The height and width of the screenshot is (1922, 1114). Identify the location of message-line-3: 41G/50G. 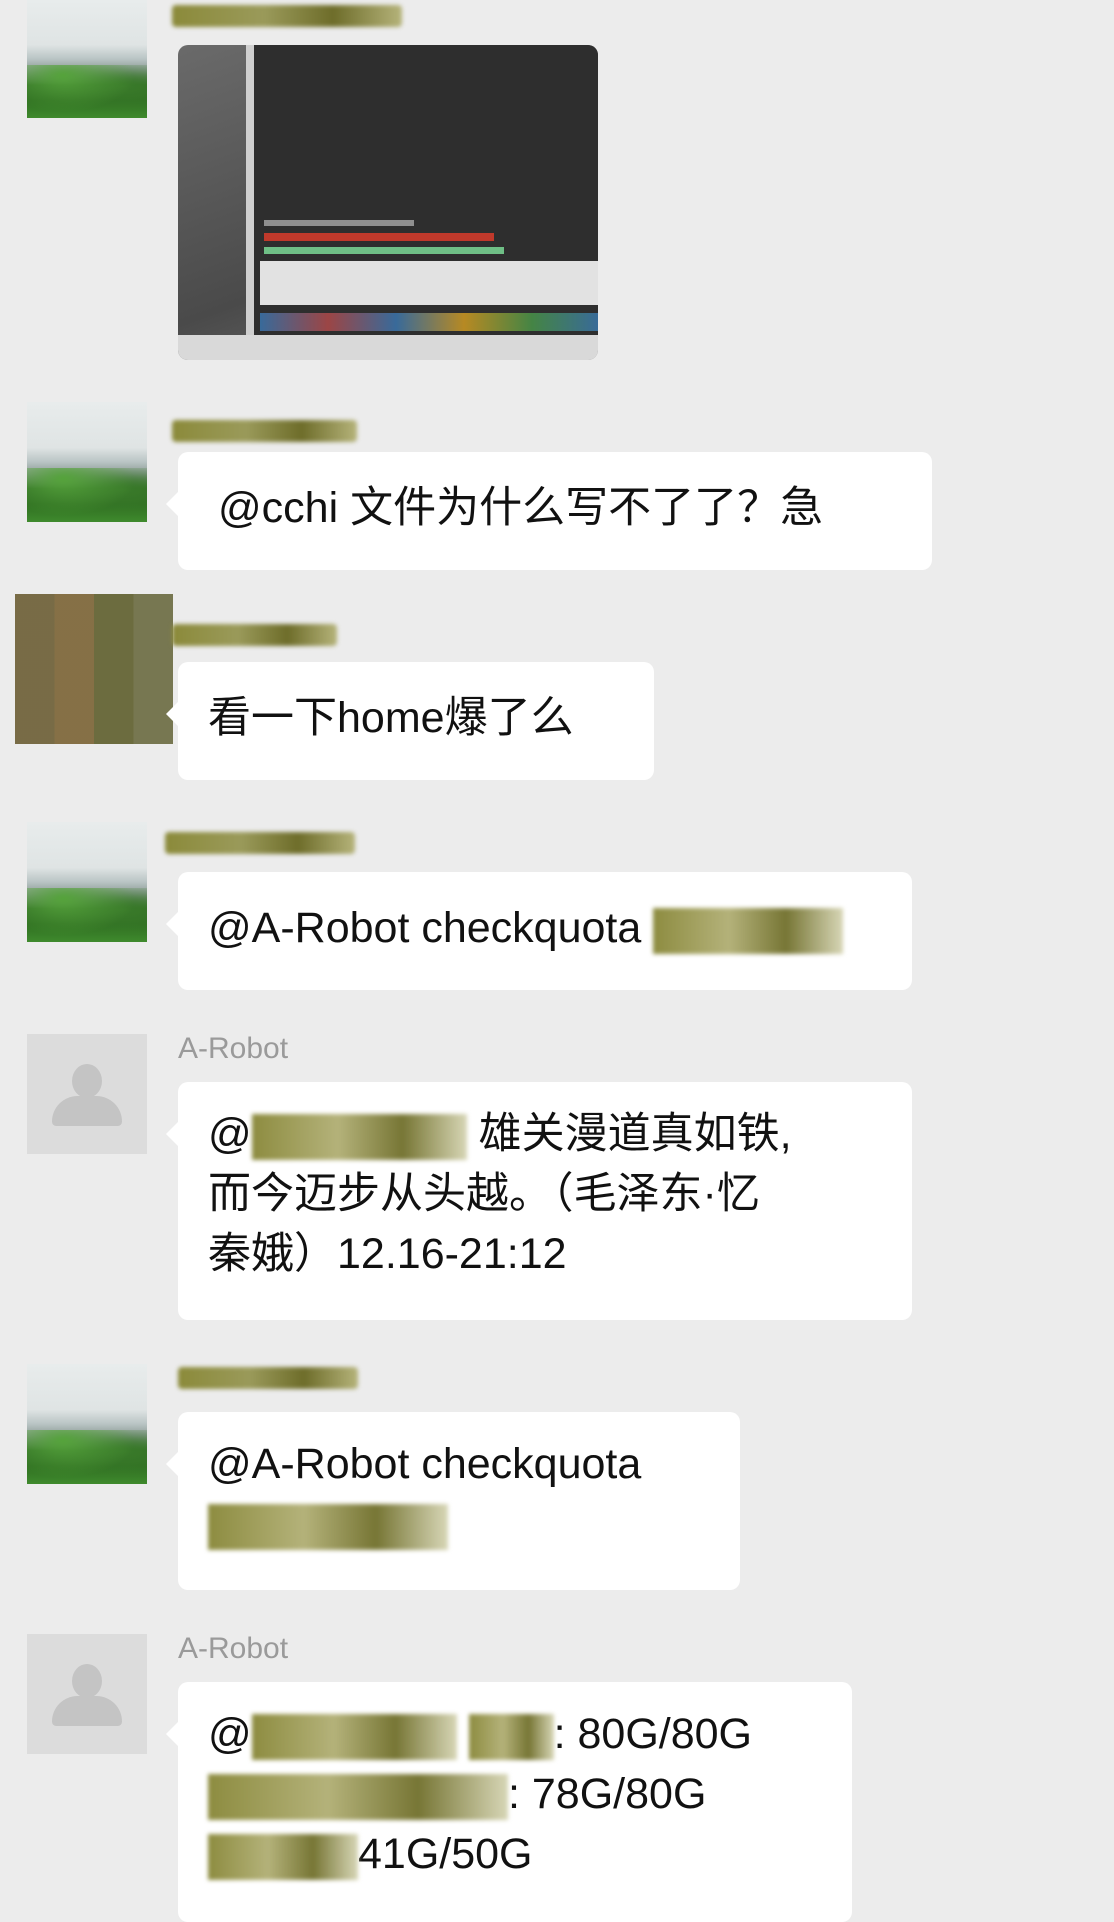
(515, 1854).